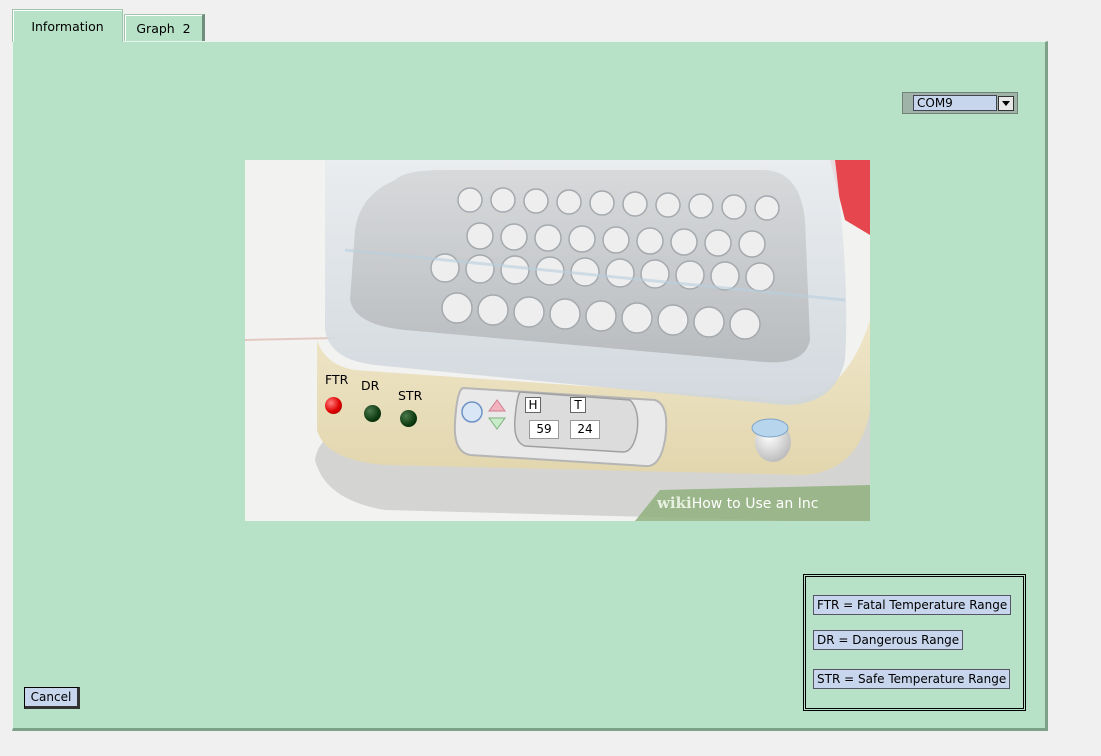 Image resolution: width=1101 pixels, height=756 pixels. I want to click on str-label: STR, so click(410, 395).